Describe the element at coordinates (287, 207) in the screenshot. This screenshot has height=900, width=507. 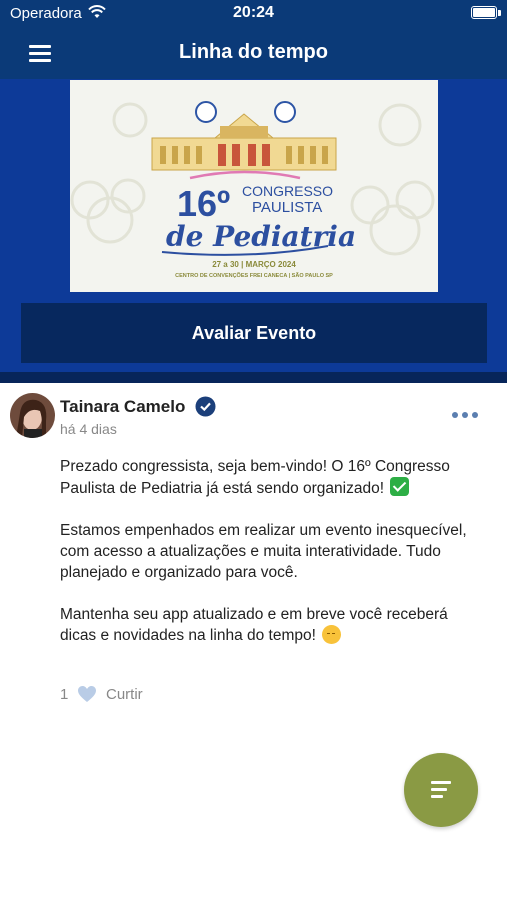
I see `banner-line2: PAULISTA` at that location.